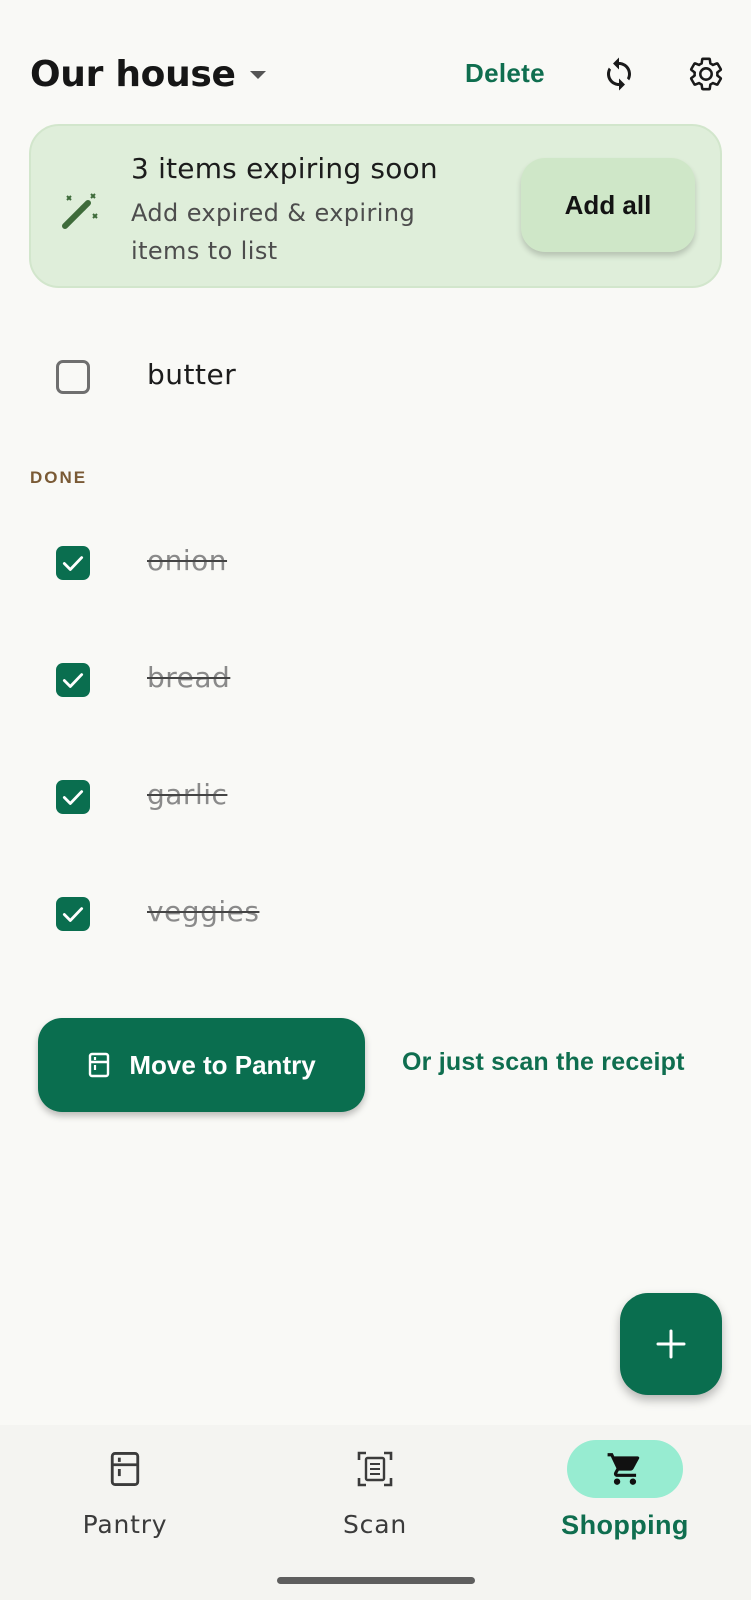 Image resolution: width=751 pixels, height=1600 pixels. Describe the element at coordinates (505, 73) in the screenshot. I see `delete-button: Delete` at that location.